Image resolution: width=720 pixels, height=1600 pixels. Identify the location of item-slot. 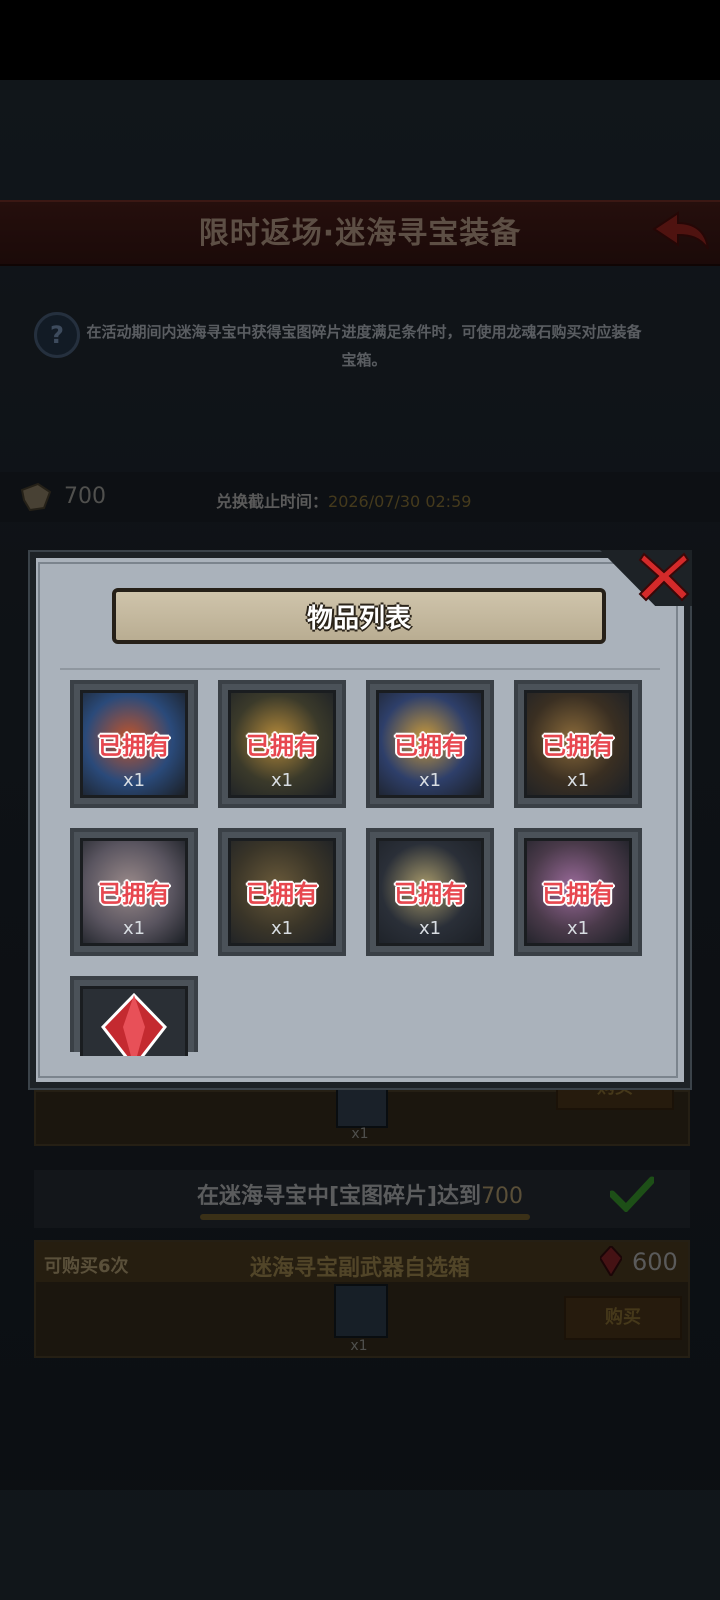
(134, 1016).